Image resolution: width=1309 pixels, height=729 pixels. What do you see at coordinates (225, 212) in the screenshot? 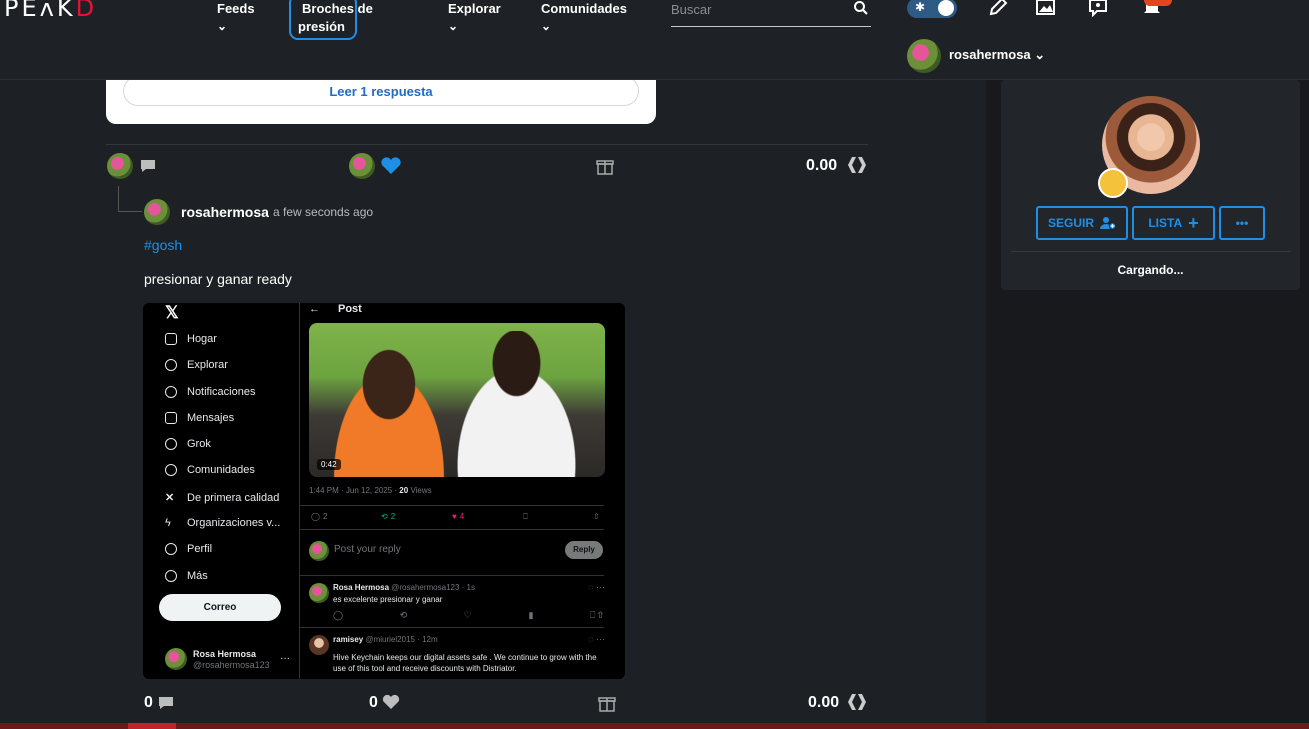
I see `comment-author: rosahermosa` at bounding box center [225, 212].